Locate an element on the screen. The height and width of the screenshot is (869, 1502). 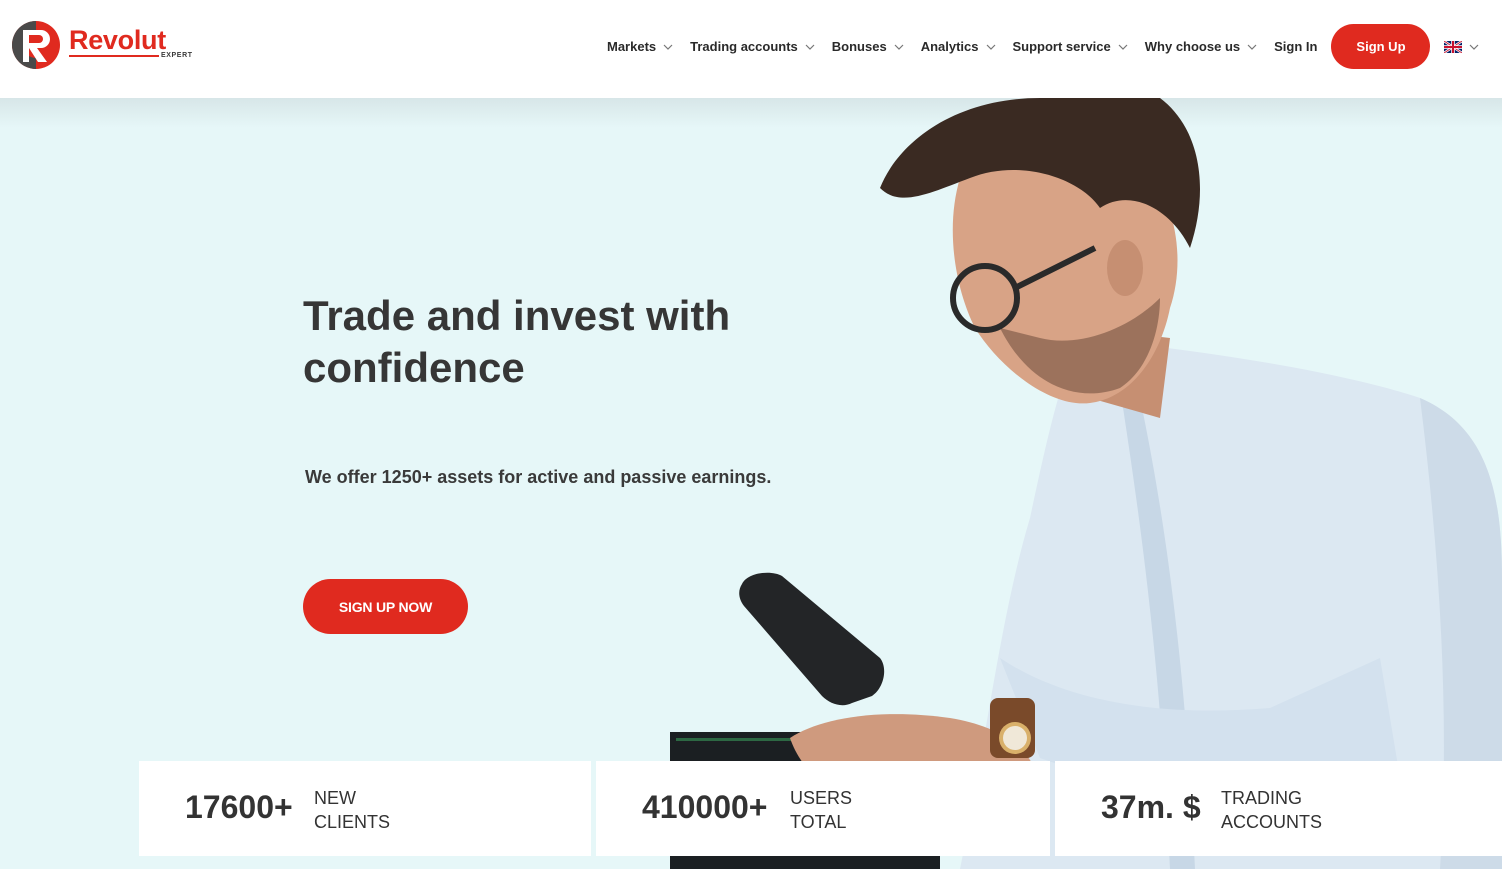
stat-label: USERS TOTAL is located at coordinates (821, 810).